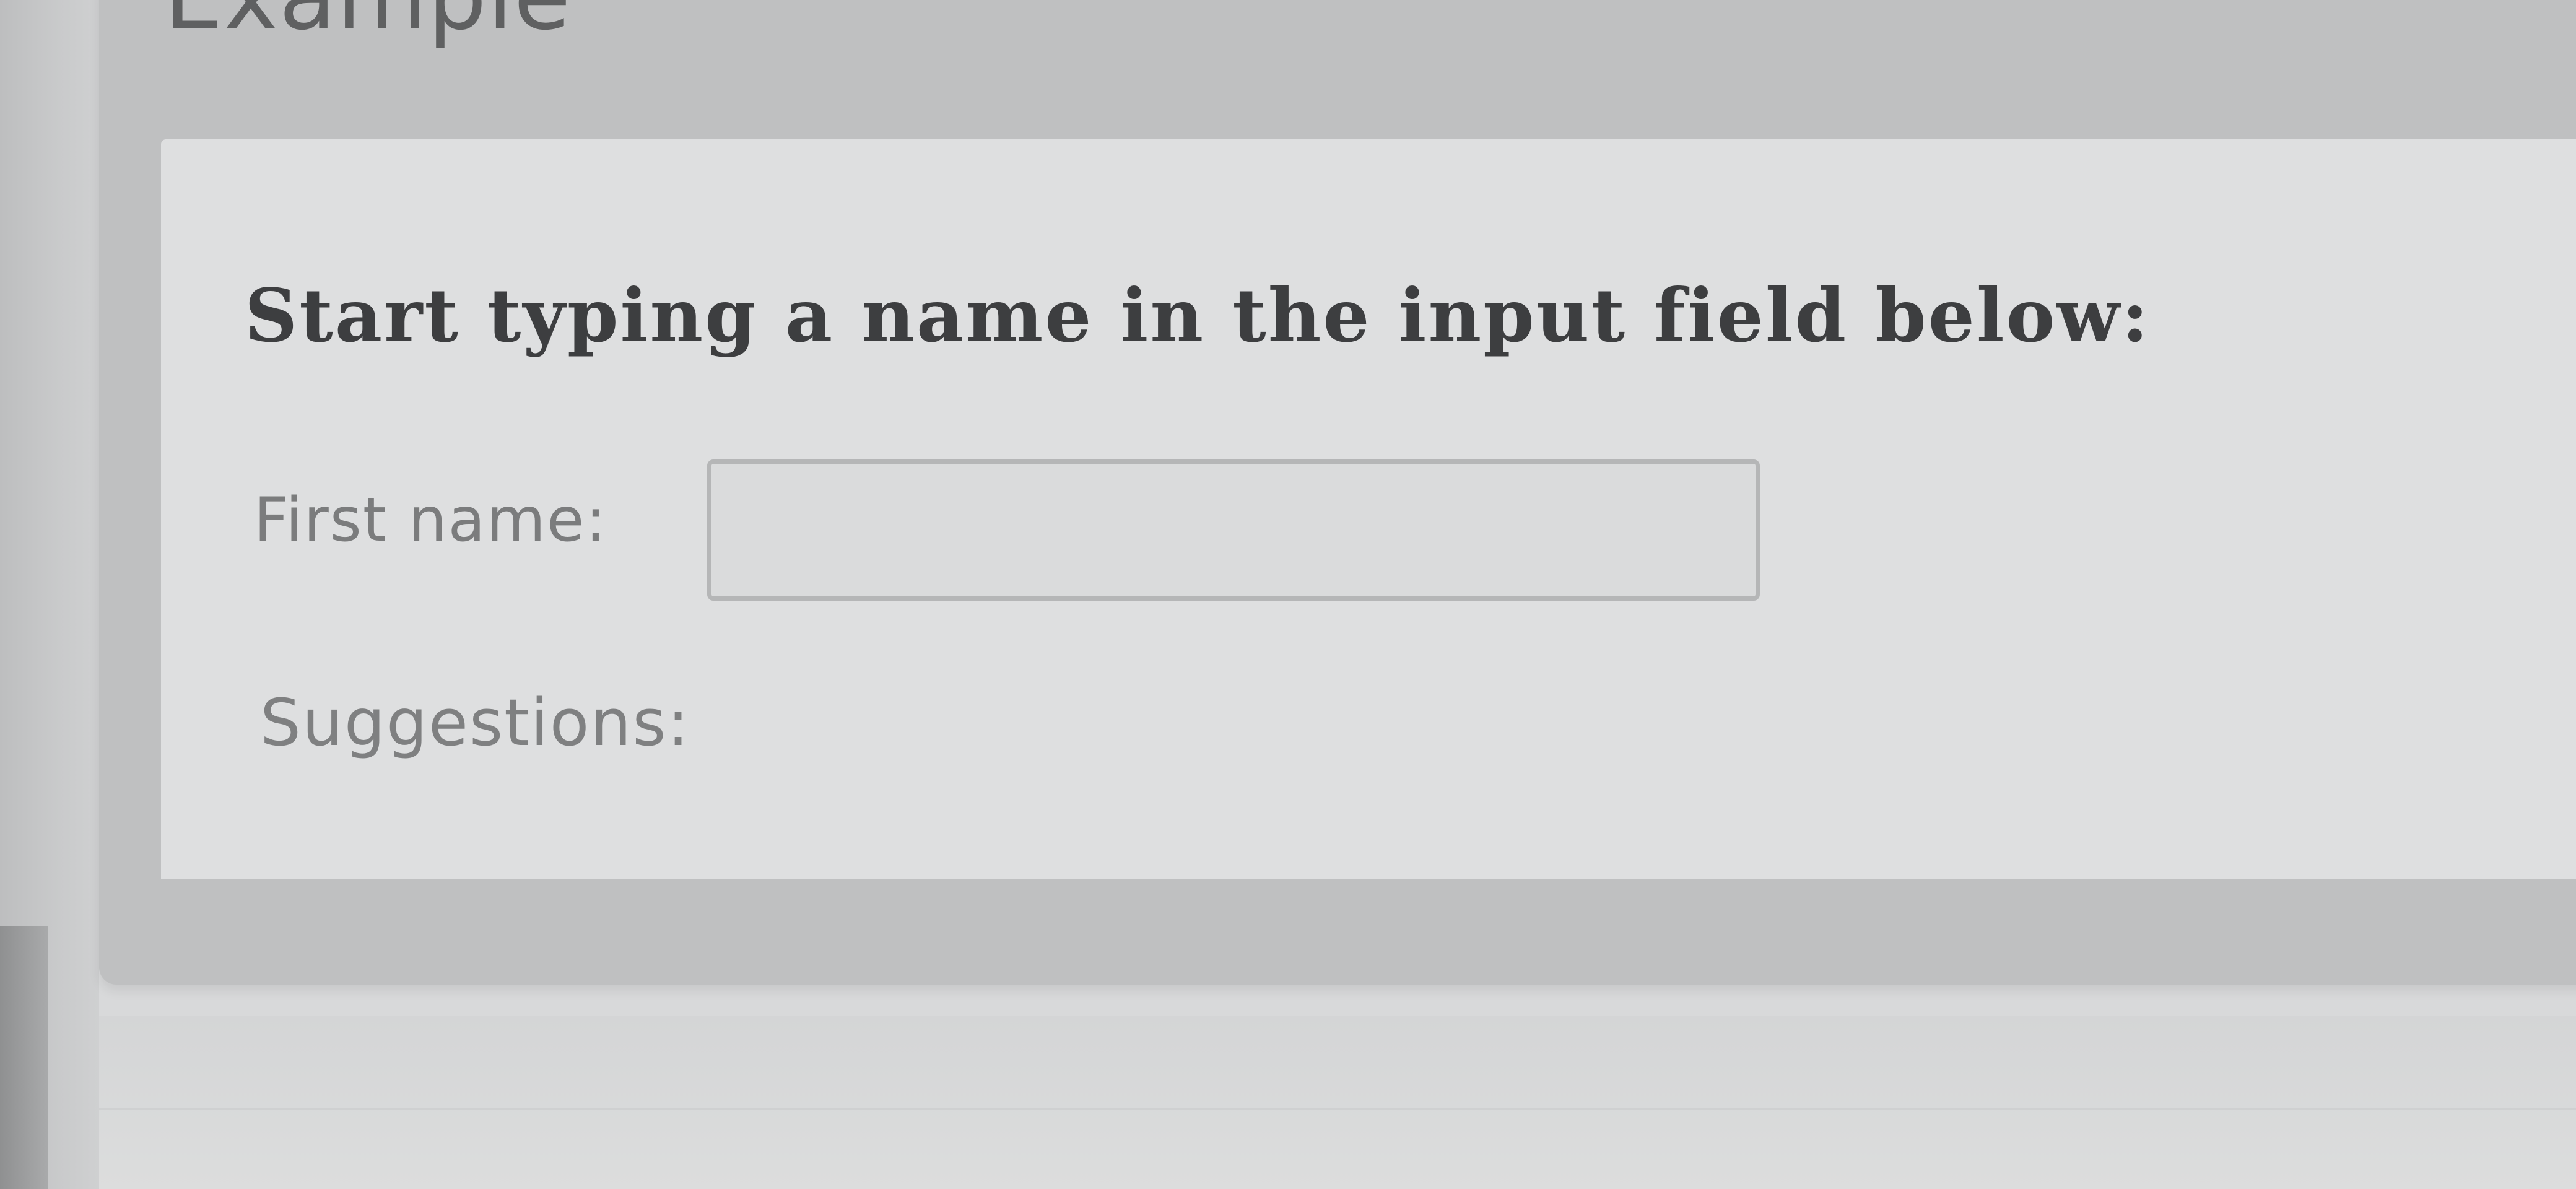 The image size is (2576, 1189). What do you see at coordinates (430, 520) in the screenshot?
I see `first-name-label: First name:` at bounding box center [430, 520].